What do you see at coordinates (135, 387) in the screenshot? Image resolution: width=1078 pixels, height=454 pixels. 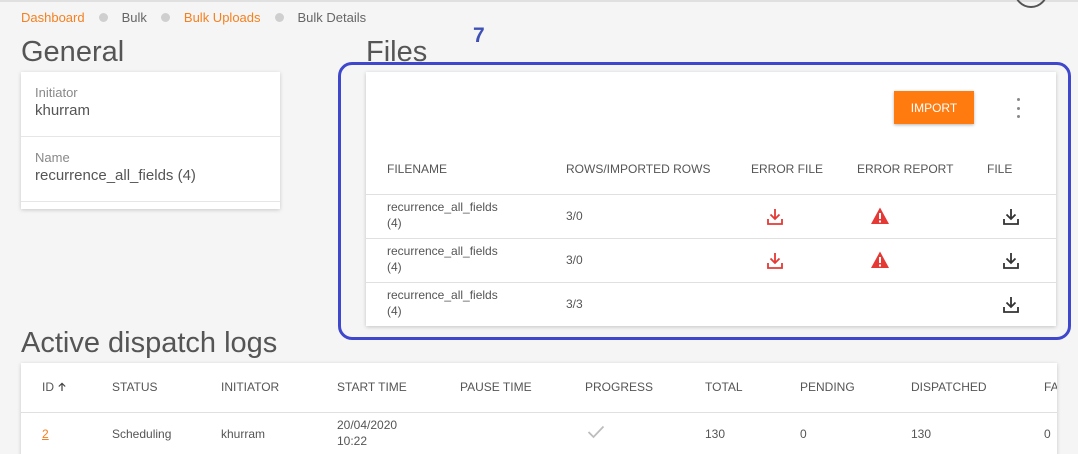 I see `col-status: STATUS` at bounding box center [135, 387].